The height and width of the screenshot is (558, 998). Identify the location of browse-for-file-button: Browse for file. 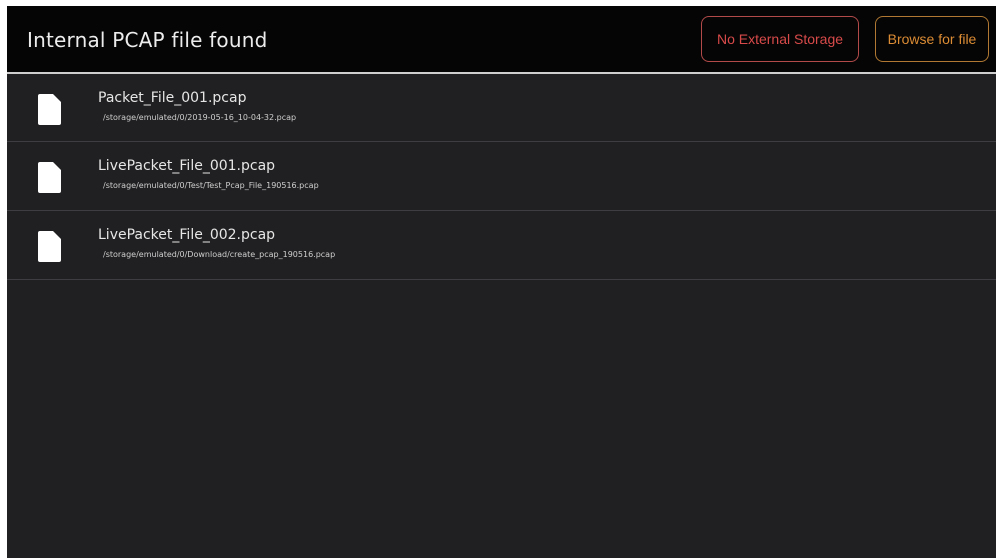
(932, 39).